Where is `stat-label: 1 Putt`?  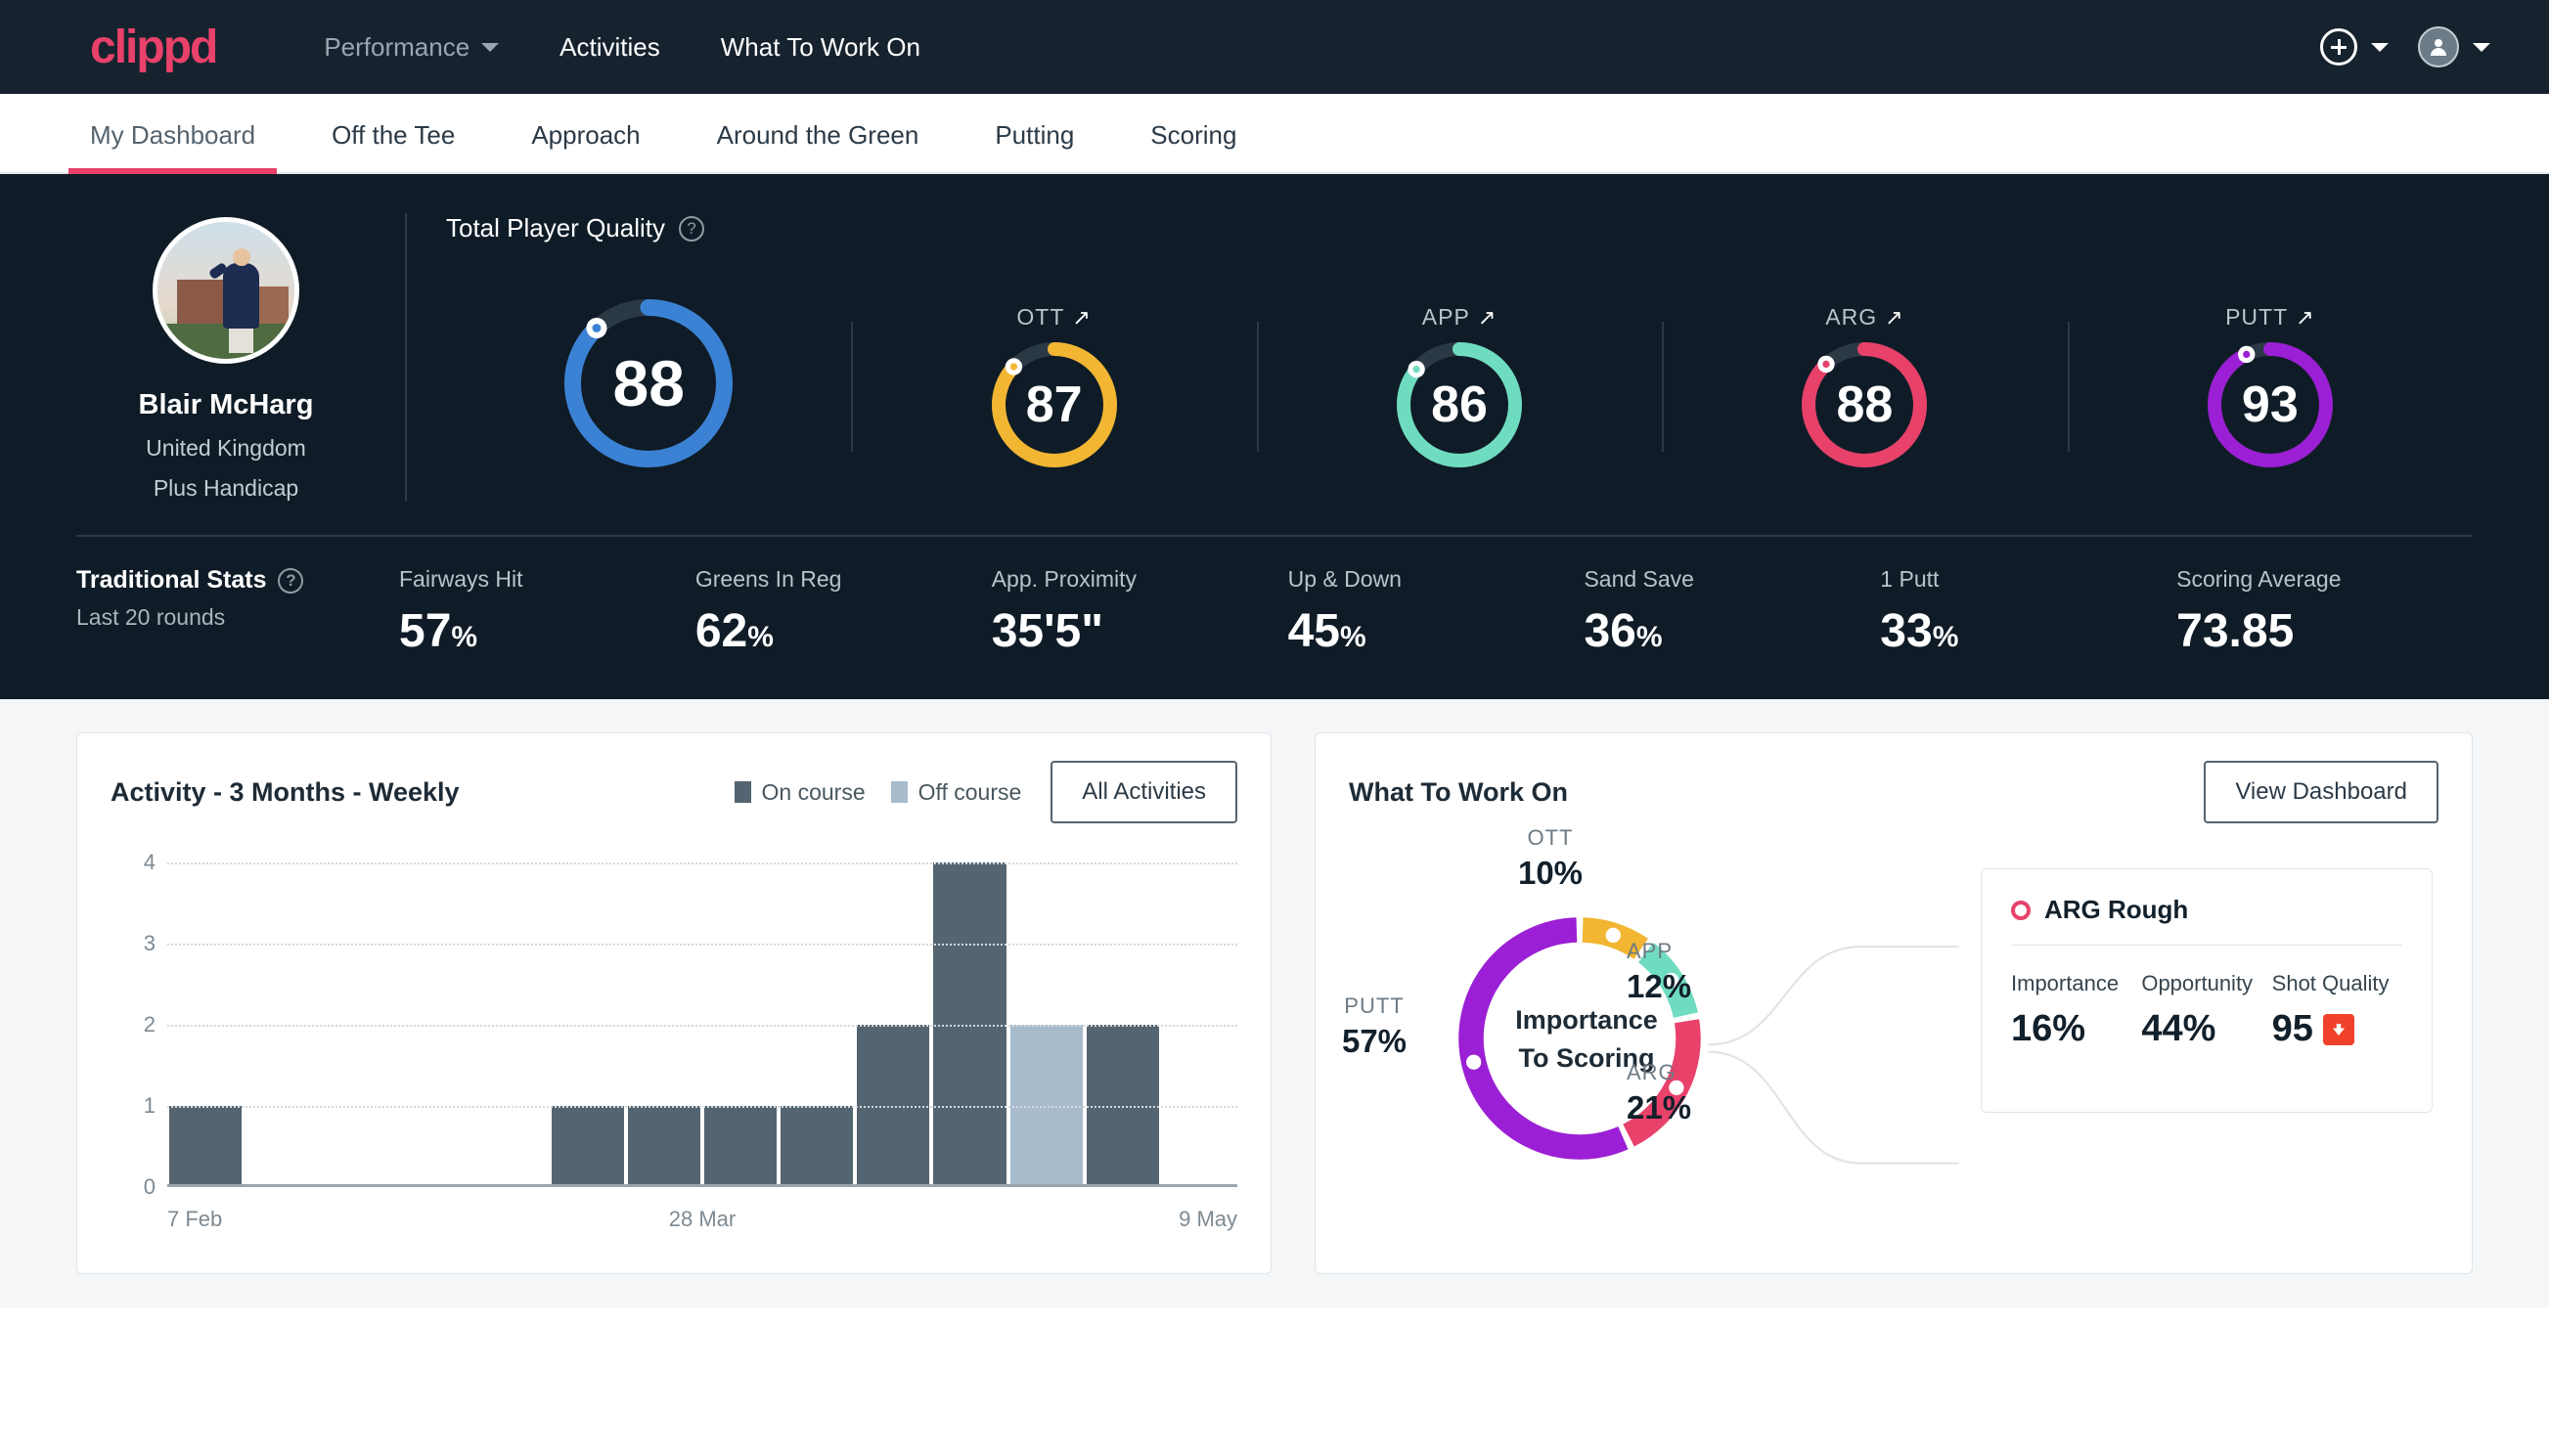 stat-label: 1 Putt is located at coordinates (1910, 579).